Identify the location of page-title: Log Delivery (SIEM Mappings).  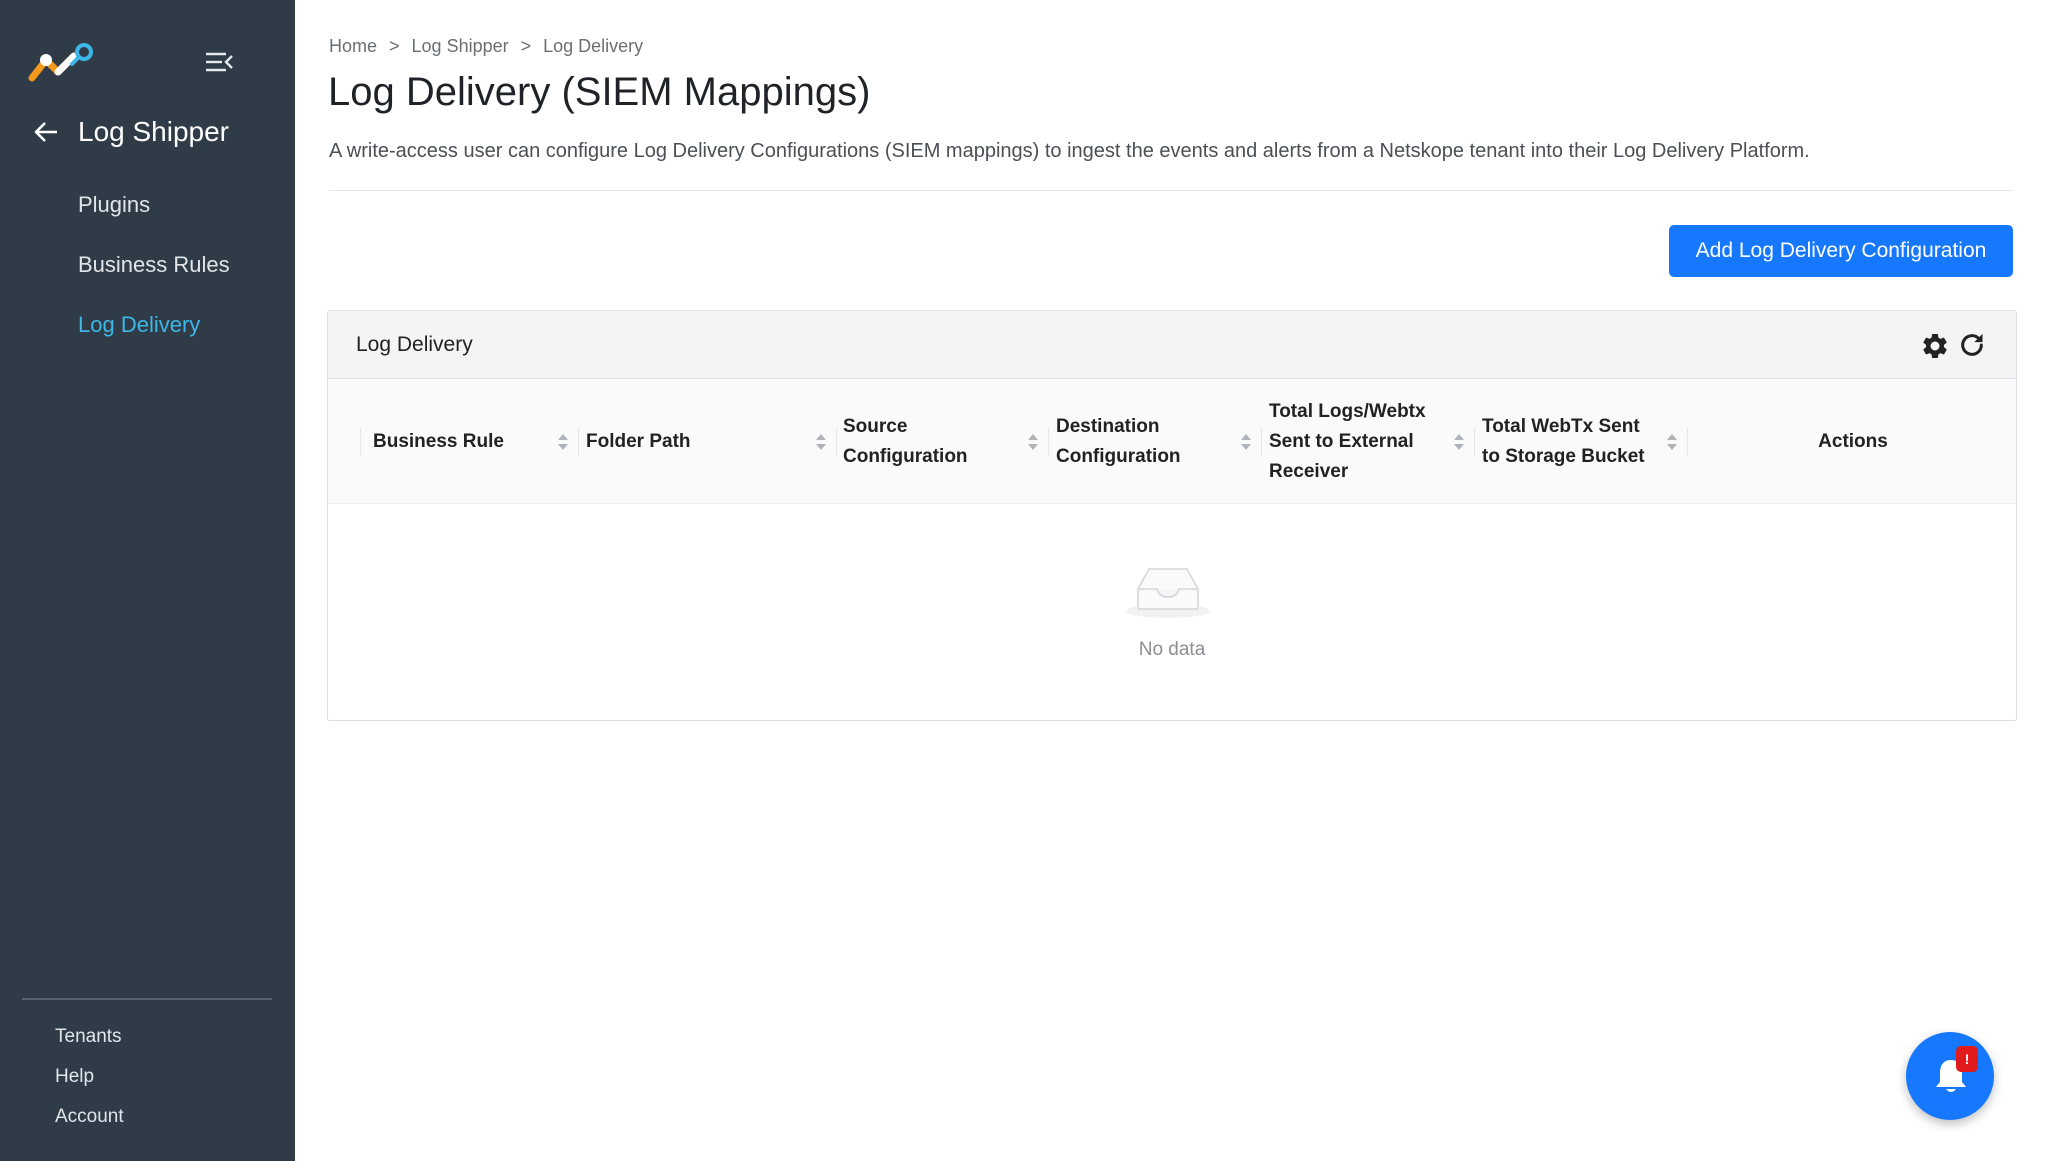
(599, 92).